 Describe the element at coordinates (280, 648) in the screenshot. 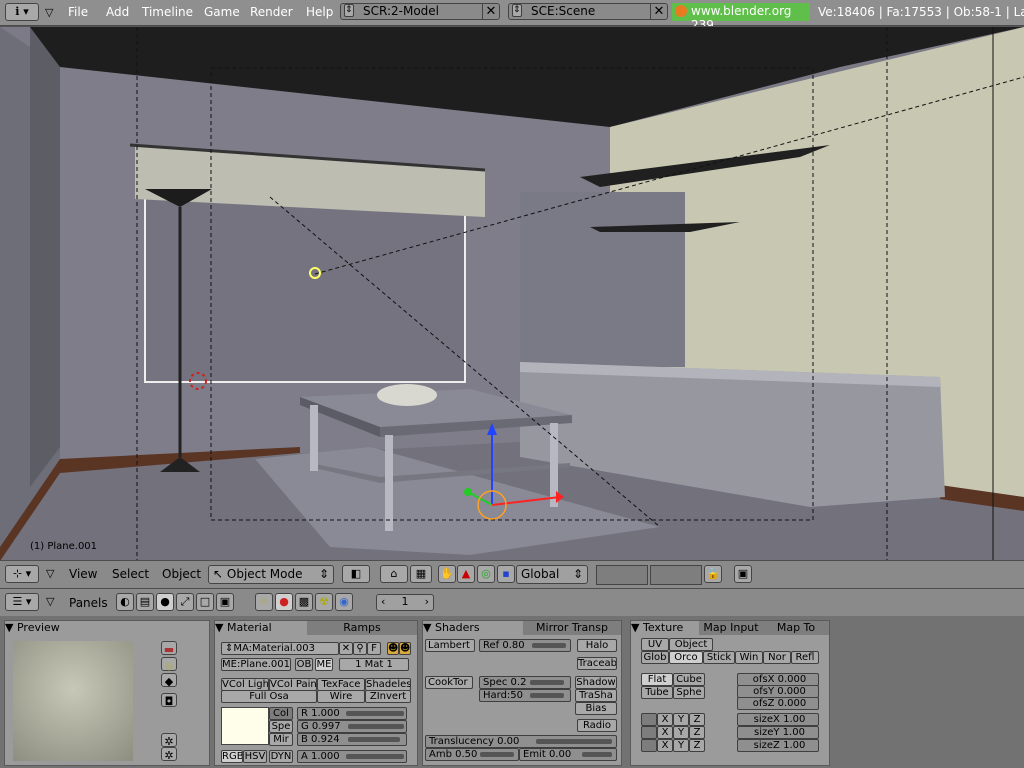

I see `material-name-field: ⇕MA:Material.003` at that location.